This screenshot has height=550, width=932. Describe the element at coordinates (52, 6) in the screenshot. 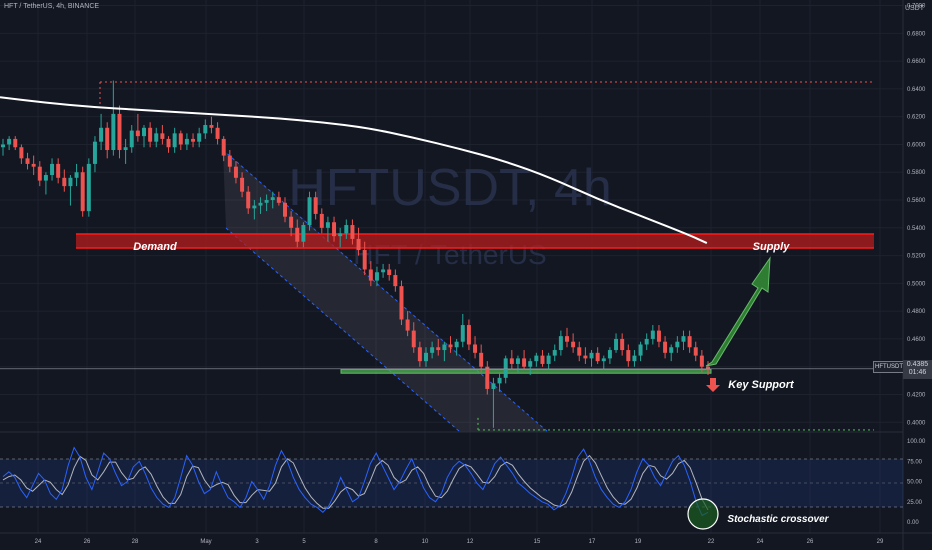

I see `chart-title: HFT / TetherUS, 4h, BINANCE` at that location.